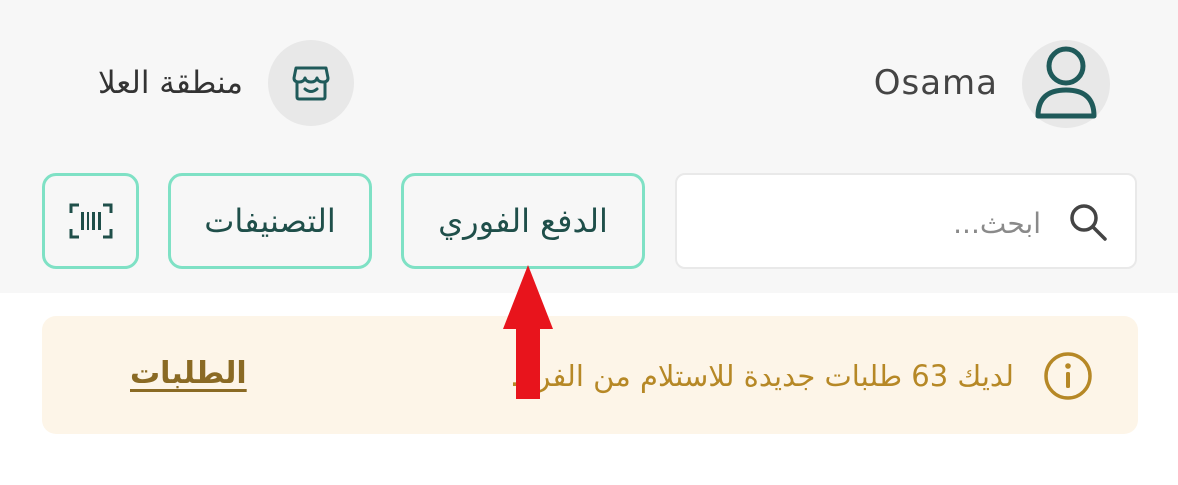 The width and height of the screenshot is (1178, 485). What do you see at coordinates (170, 83) in the screenshot?
I see `region-name: منطقة العلا` at bounding box center [170, 83].